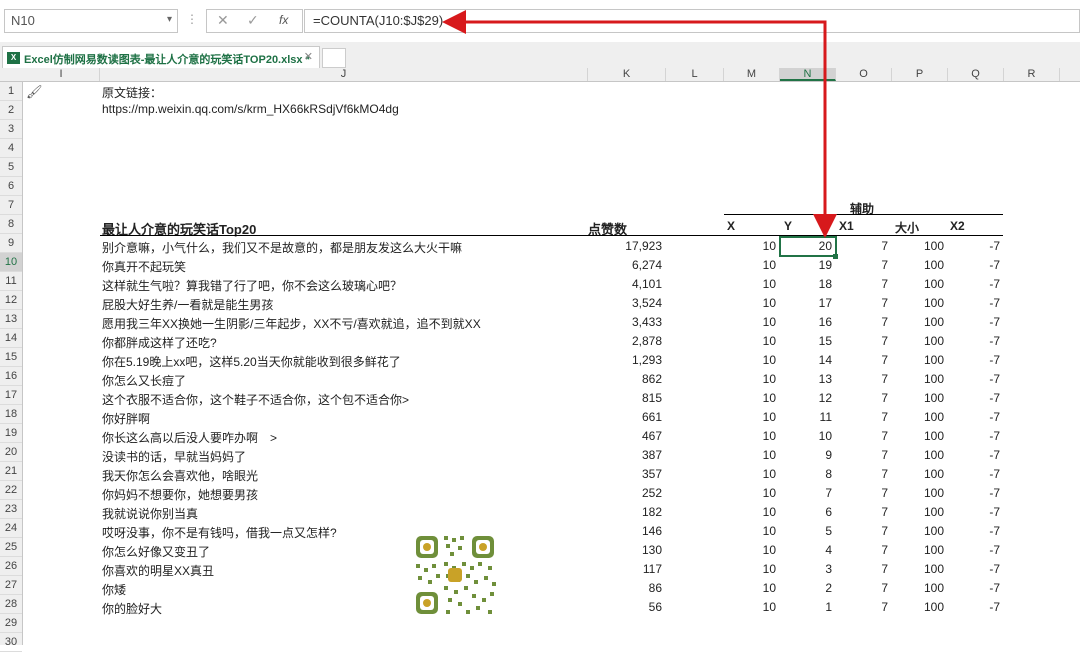  Describe the element at coordinates (806, 265) in the screenshot. I see `cell-y: 19` at that location.